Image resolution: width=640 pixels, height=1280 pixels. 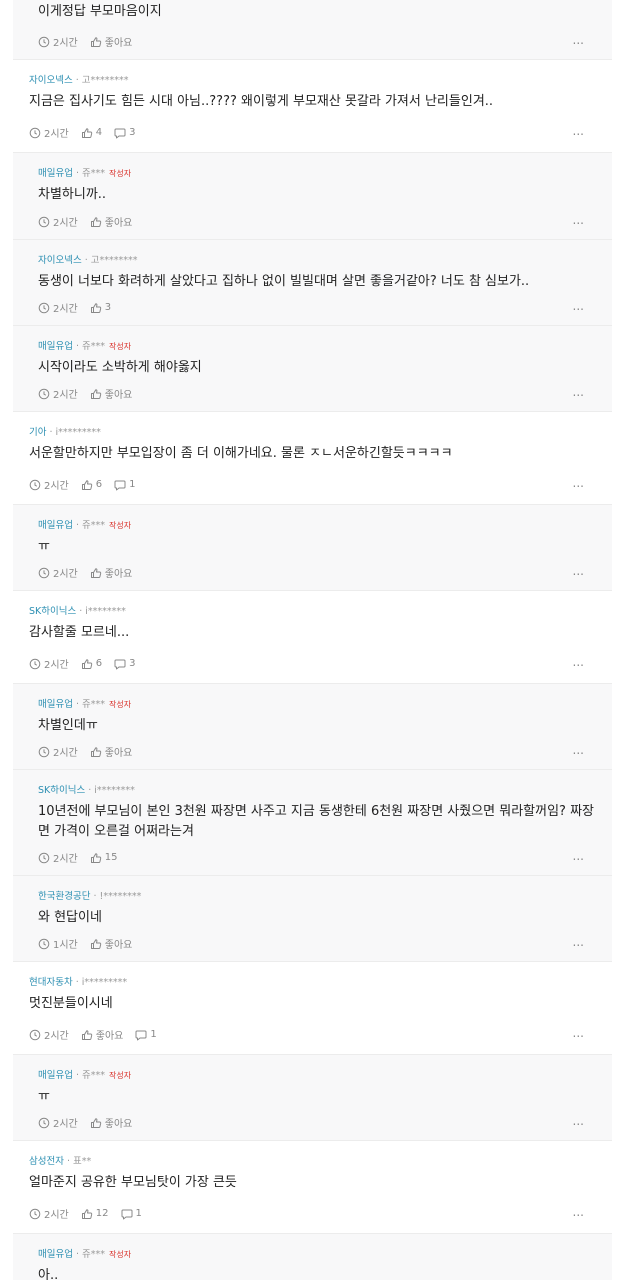 I want to click on like-button: 15, so click(x=104, y=858).